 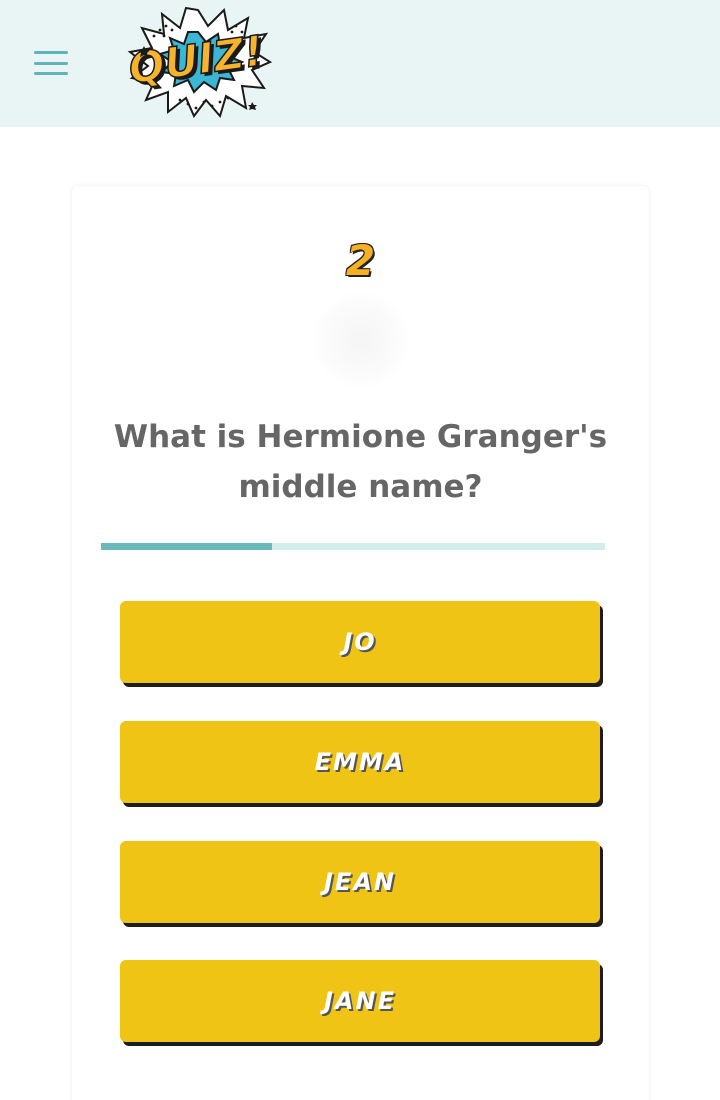 I want to click on question-number-glow, so click(x=361, y=340).